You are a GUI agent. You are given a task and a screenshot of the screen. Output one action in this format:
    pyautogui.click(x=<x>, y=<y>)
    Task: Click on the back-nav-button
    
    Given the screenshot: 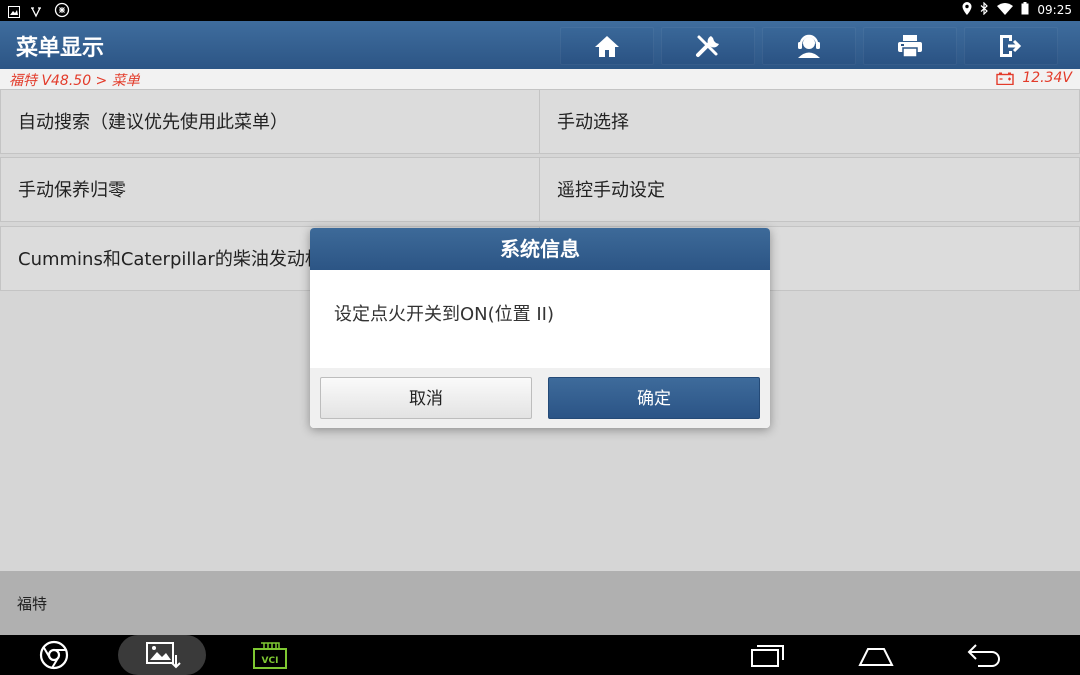 What is the action you would take?
    pyautogui.click(x=984, y=655)
    